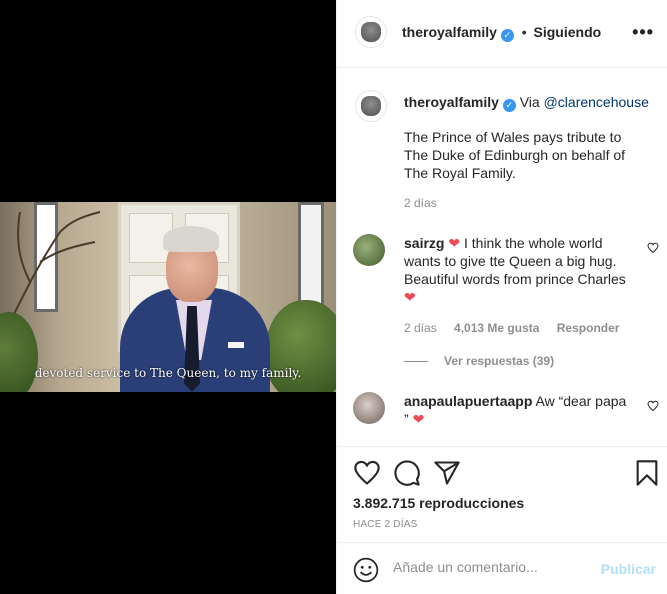 The width and height of the screenshot is (667, 594). What do you see at coordinates (420, 203) in the screenshot?
I see `caption-time: 2 días` at bounding box center [420, 203].